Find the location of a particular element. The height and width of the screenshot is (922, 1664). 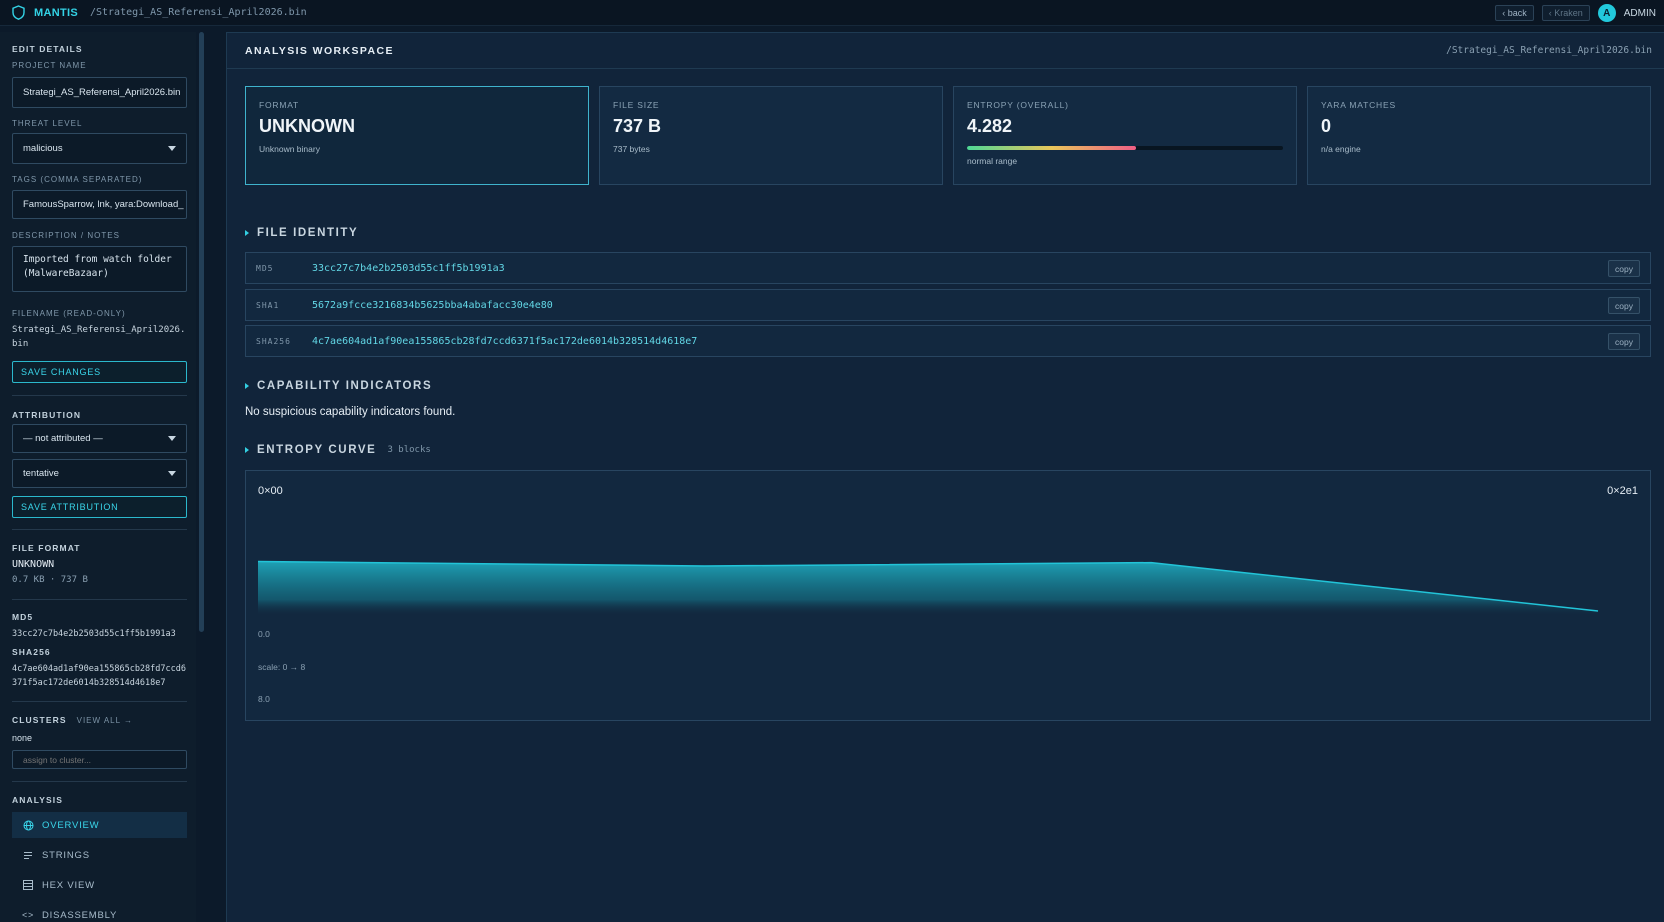

entropy-bar-fill is located at coordinates (1052, 148).